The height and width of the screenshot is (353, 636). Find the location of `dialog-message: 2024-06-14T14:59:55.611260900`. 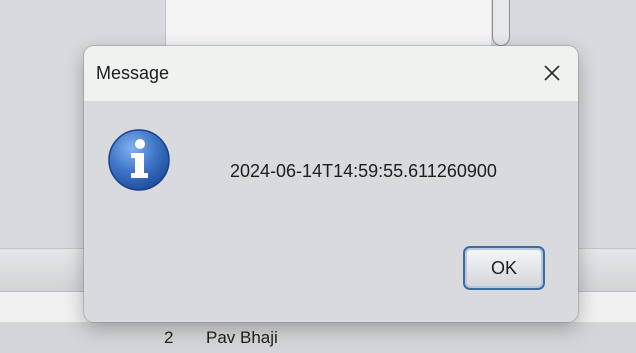

dialog-message: 2024-06-14T14:59:55.611260900 is located at coordinates (363, 171).